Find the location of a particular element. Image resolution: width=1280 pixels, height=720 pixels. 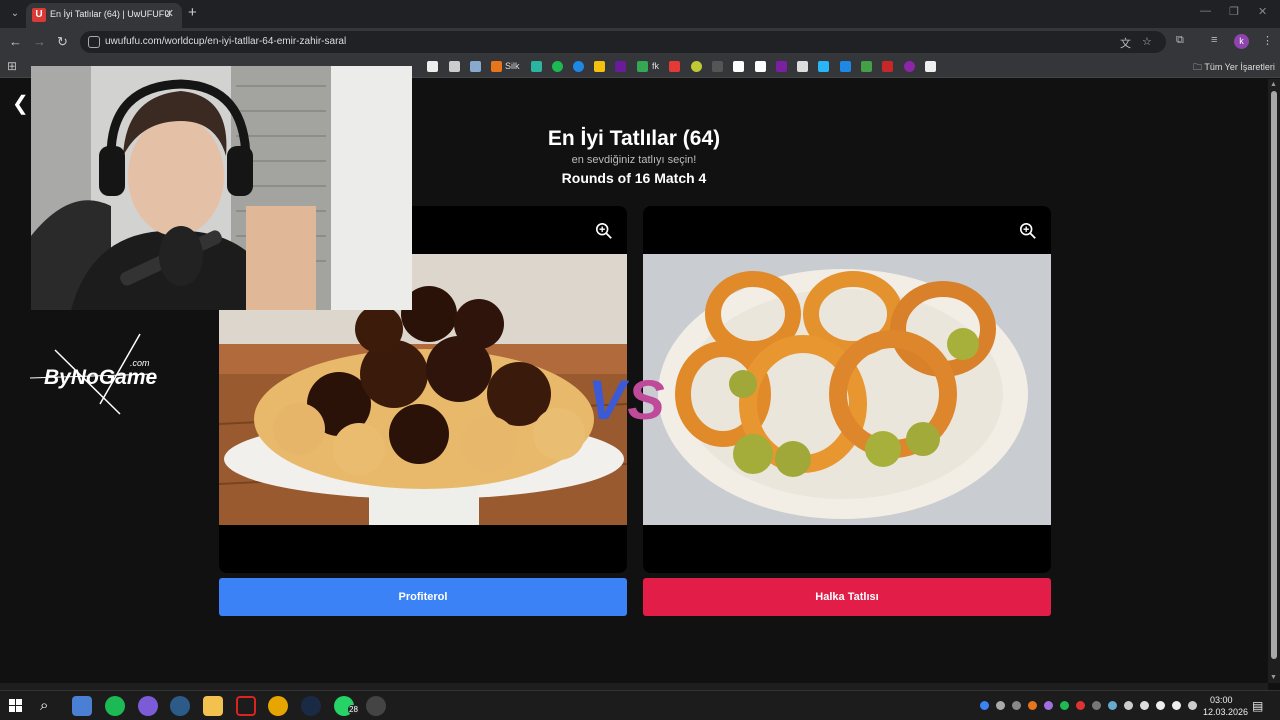

tray-usb-icon is located at coordinates (1128, 705).